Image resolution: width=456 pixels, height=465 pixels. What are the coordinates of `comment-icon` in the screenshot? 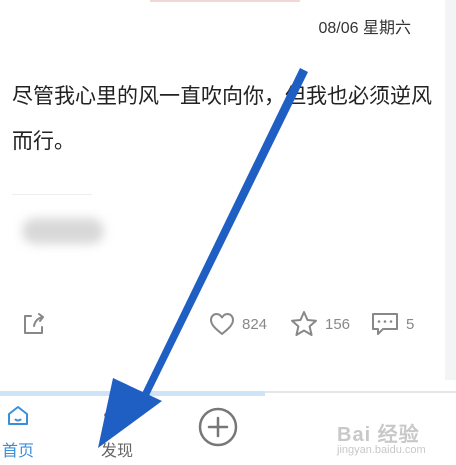 It's located at (385, 324).